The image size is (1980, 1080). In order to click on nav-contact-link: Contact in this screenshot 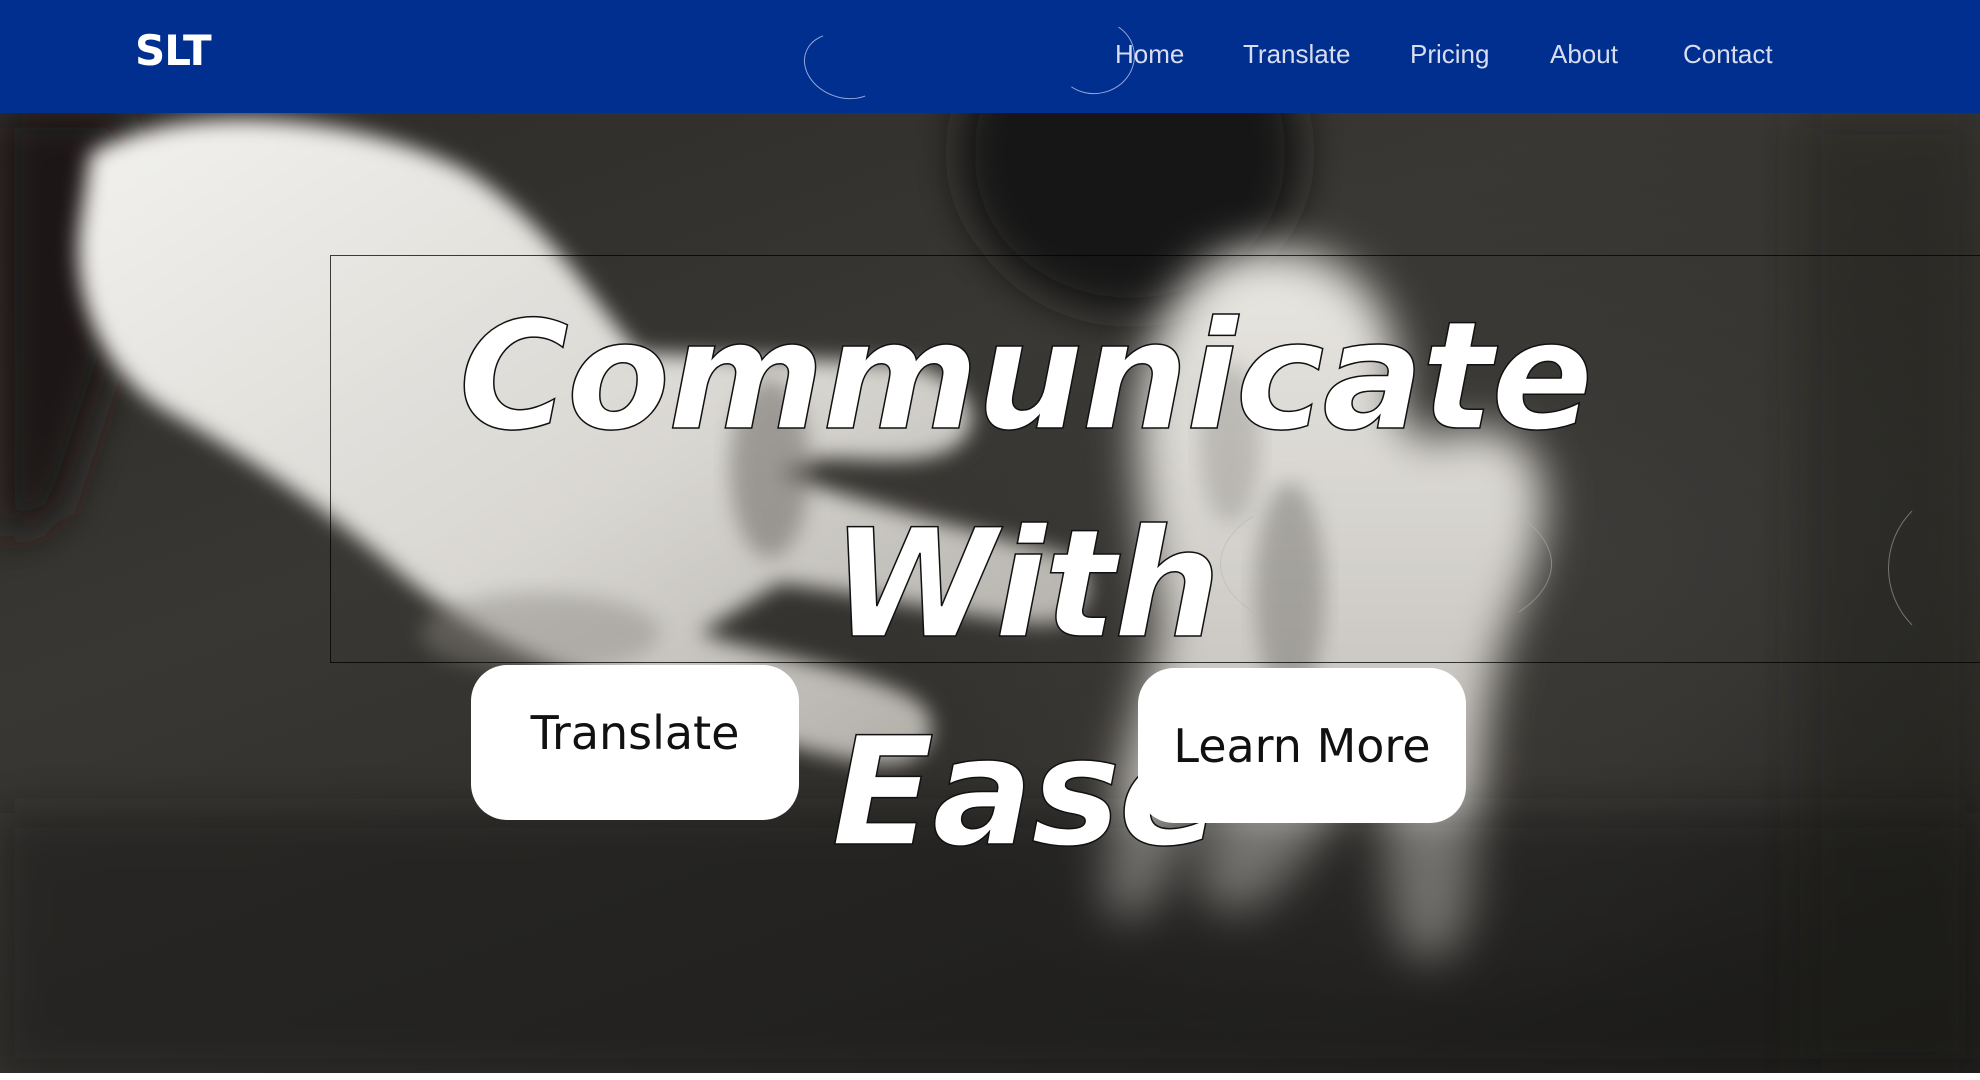, I will do `click(1728, 54)`.